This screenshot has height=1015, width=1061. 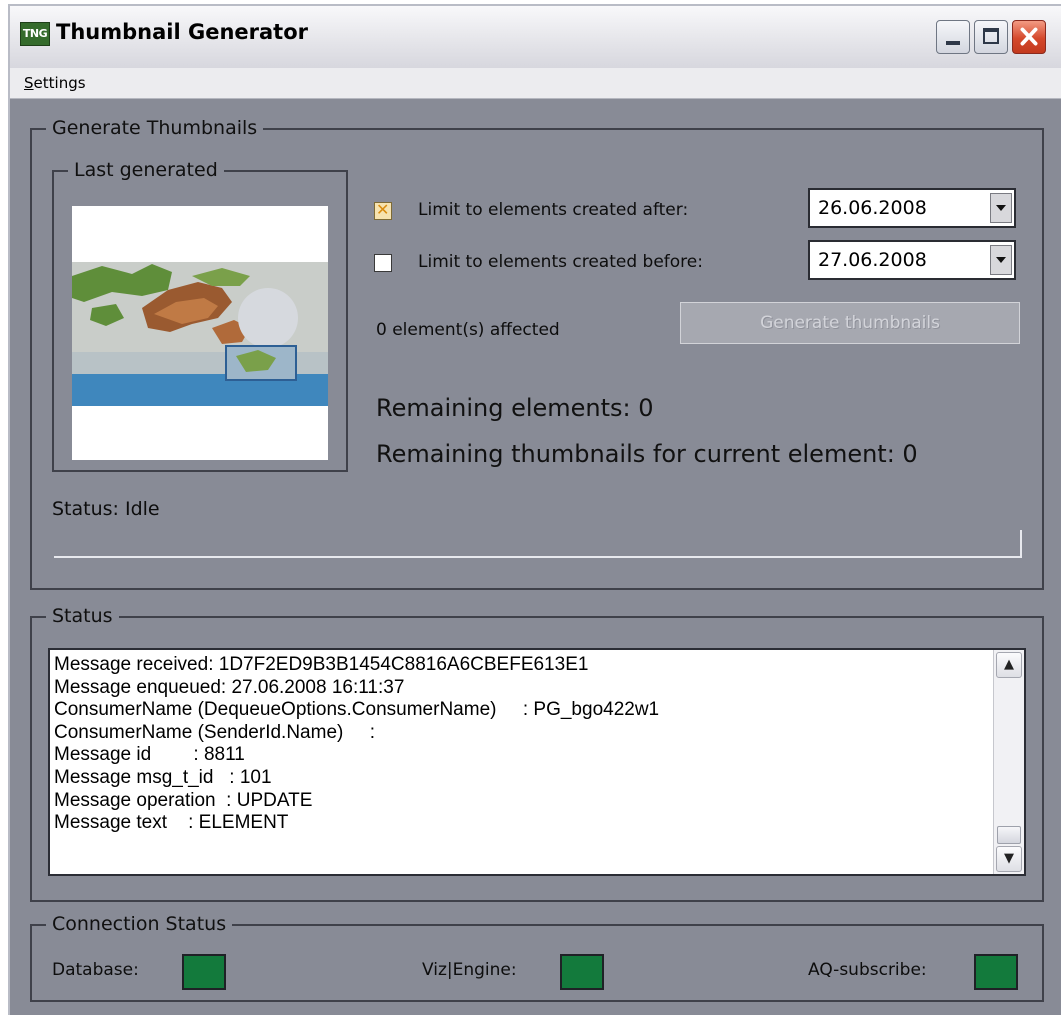 I want to click on vizengine-label: Viz|Engine:, so click(x=469, y=970).